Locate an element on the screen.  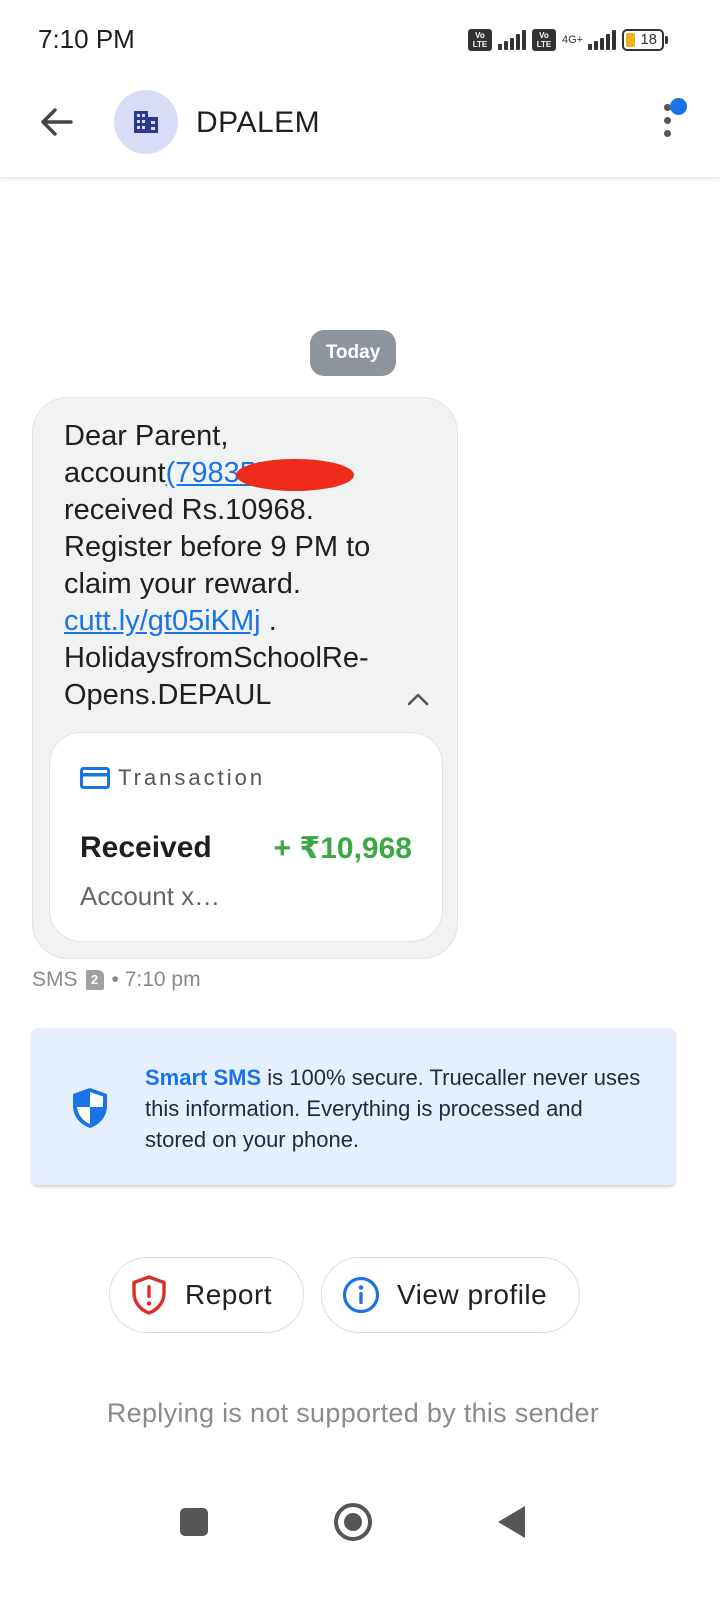
status-time: 7:10 PM is located at coordinates (86, 39).